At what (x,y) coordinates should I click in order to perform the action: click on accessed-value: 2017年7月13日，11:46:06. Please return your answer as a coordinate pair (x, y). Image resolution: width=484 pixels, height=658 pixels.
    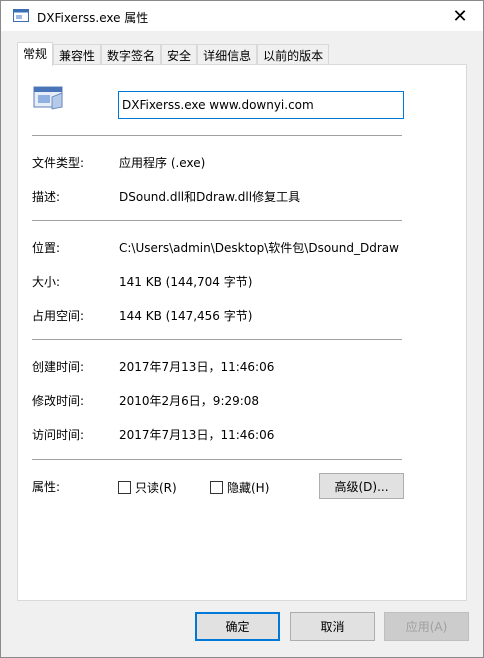
    Looking at the image, I should click on (197, 435).